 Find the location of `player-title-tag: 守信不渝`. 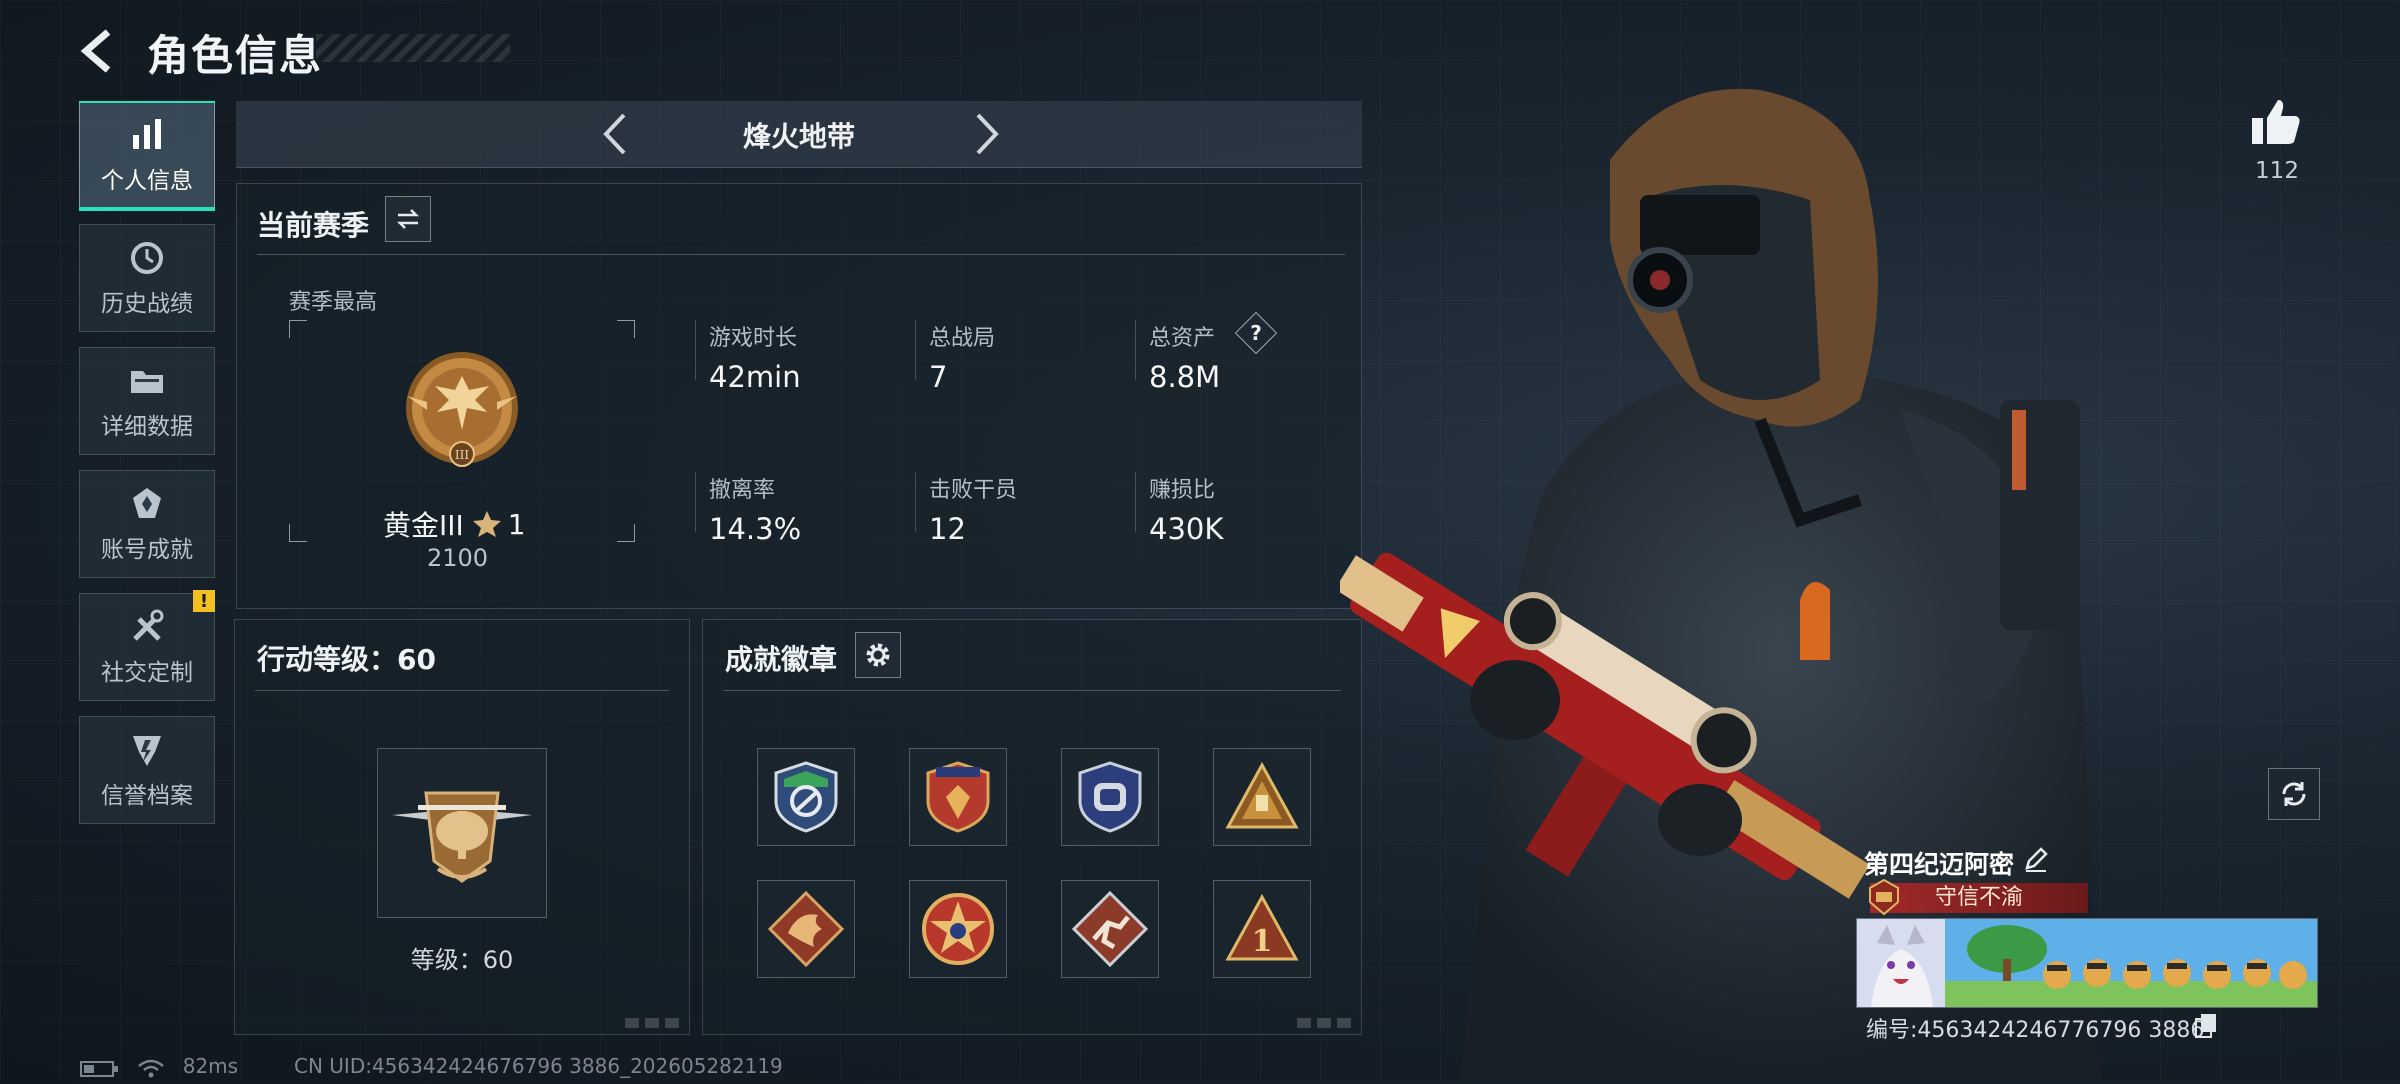

player-title-tag: 守信不渝 is located at coordinates (1979, 898).